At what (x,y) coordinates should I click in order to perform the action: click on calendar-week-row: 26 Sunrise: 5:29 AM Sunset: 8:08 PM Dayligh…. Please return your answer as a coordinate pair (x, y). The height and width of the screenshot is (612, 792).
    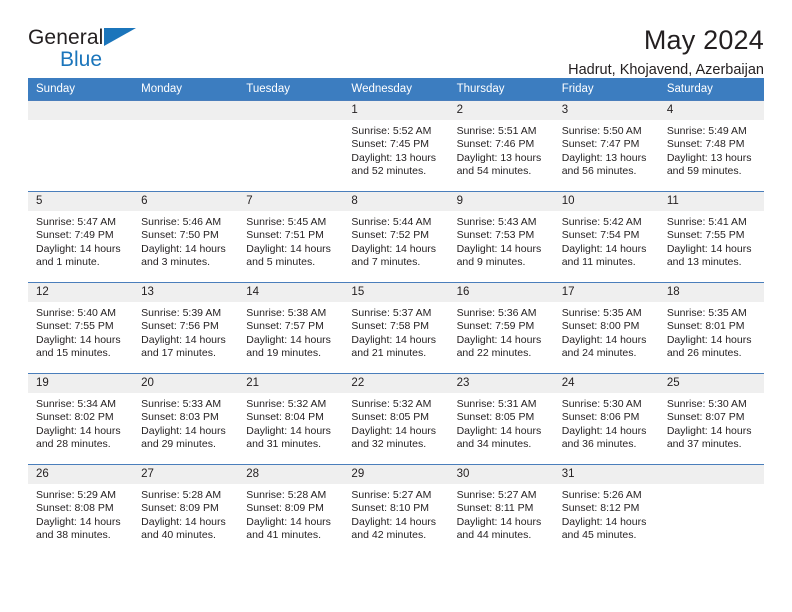
    Looking at the image, I should click on (396, 509).